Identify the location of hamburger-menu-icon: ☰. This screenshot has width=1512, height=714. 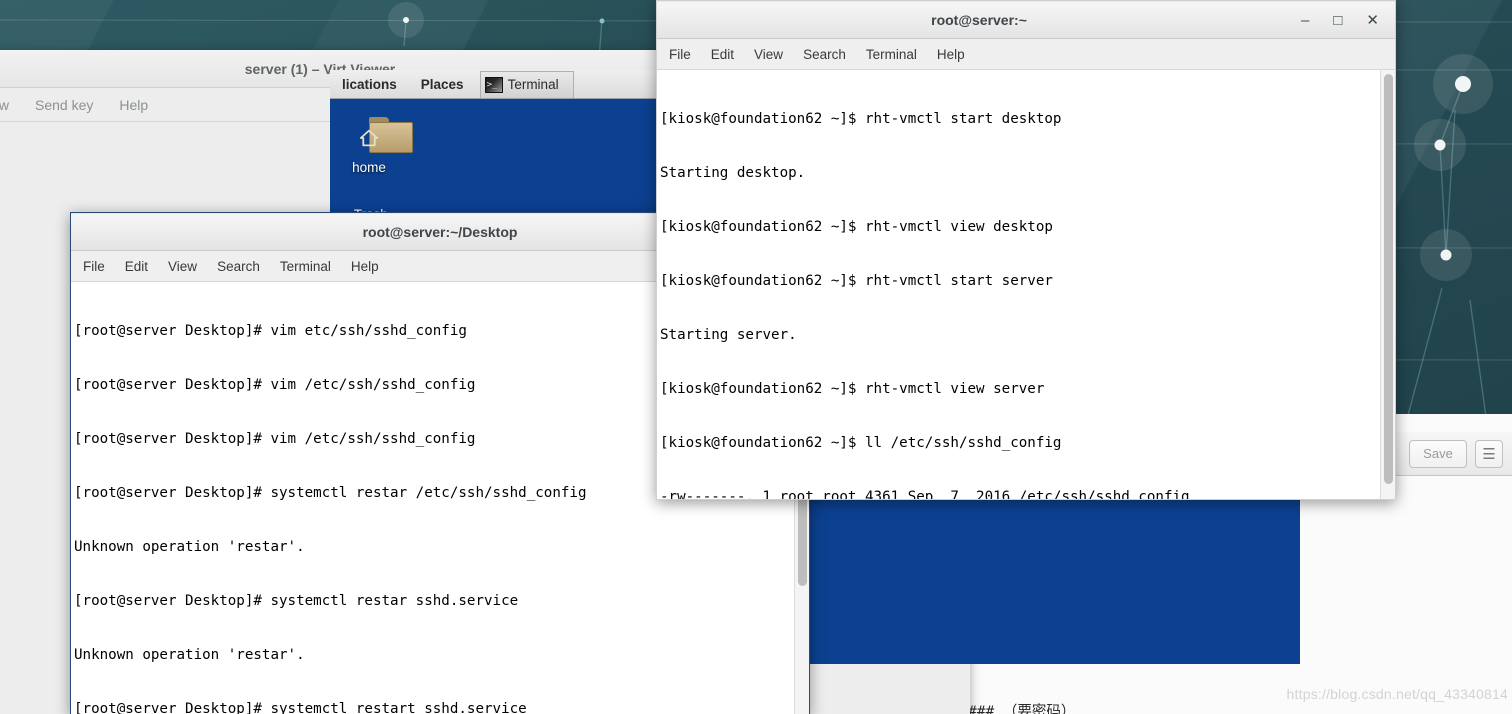
(1489, 453).